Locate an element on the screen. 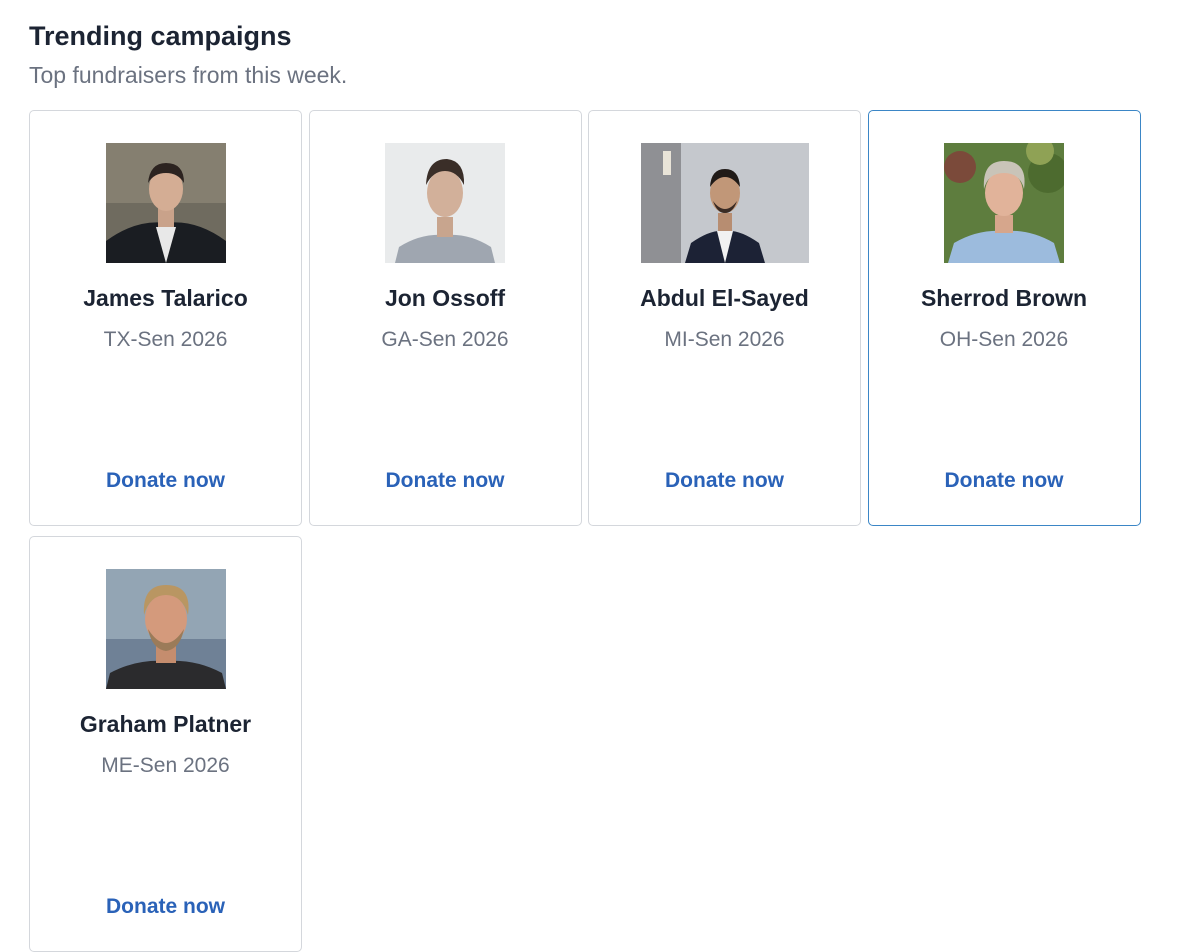  campaign-card-james-talarico: James Talarico TX-Sen 2026 Donate now is located at coordinates (165, 318).